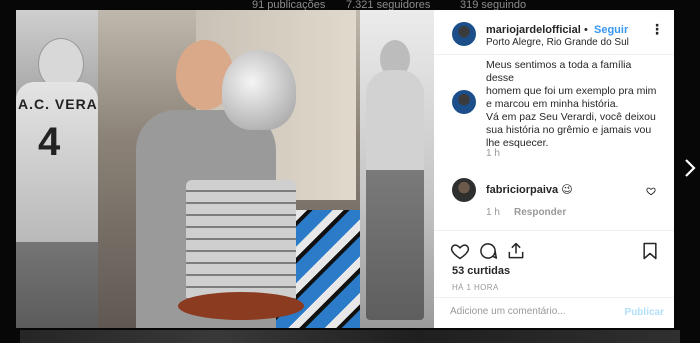 This screenshot has width=700, height=343. I want to click on comment: fabriciorpaiva 😉, so click(529, 189).